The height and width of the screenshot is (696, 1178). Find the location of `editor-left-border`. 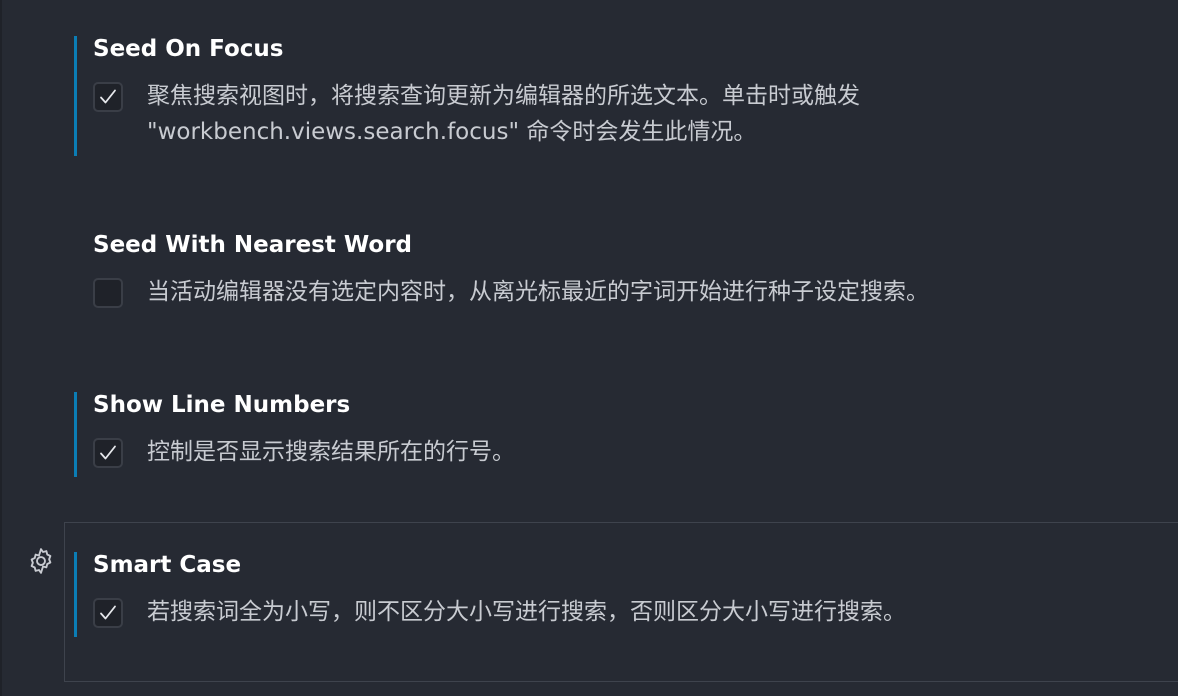

editor-left-border is located at coordinates (1, 348).